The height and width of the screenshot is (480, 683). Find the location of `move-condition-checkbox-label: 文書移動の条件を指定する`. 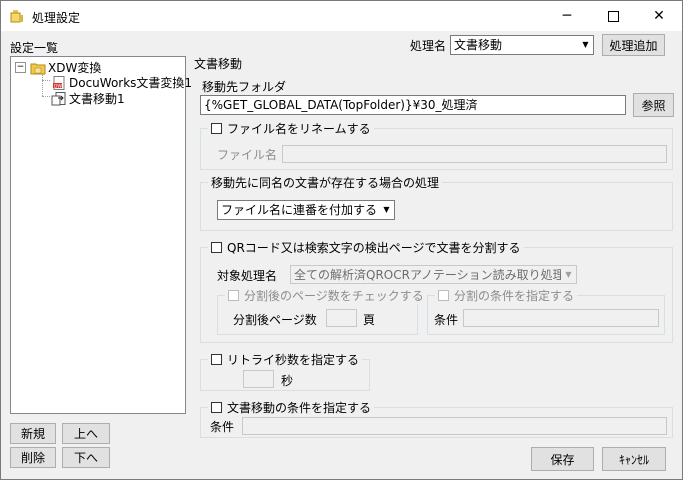

move-condition-checkbox-label: 文書移動の条件を指定する is located at coordinates (299, 408).